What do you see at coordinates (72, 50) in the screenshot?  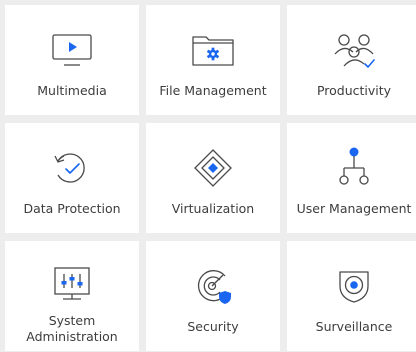 I see `monitor-play-icon` at bounding box center [72, 50].